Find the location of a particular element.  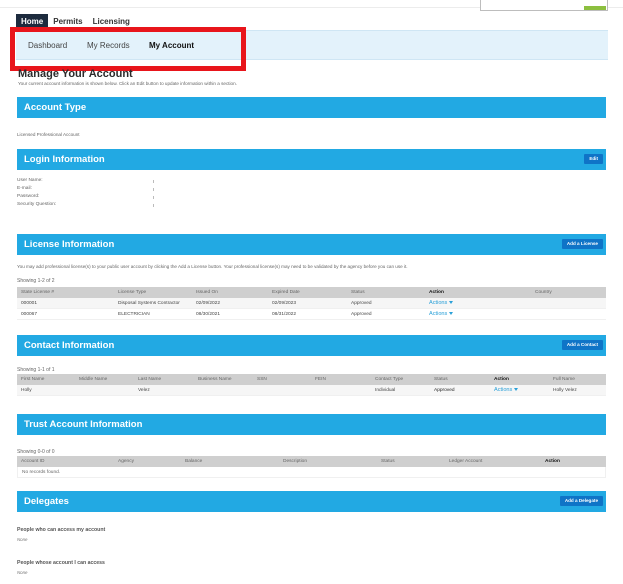

col-expired-date: Expired Date is located at coordinates (286, 292).